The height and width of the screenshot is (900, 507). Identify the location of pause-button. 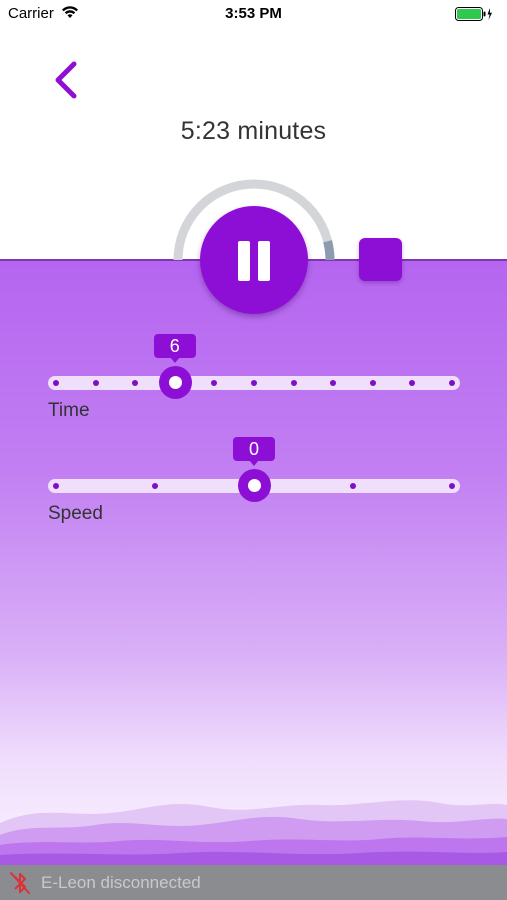
(254, 260).